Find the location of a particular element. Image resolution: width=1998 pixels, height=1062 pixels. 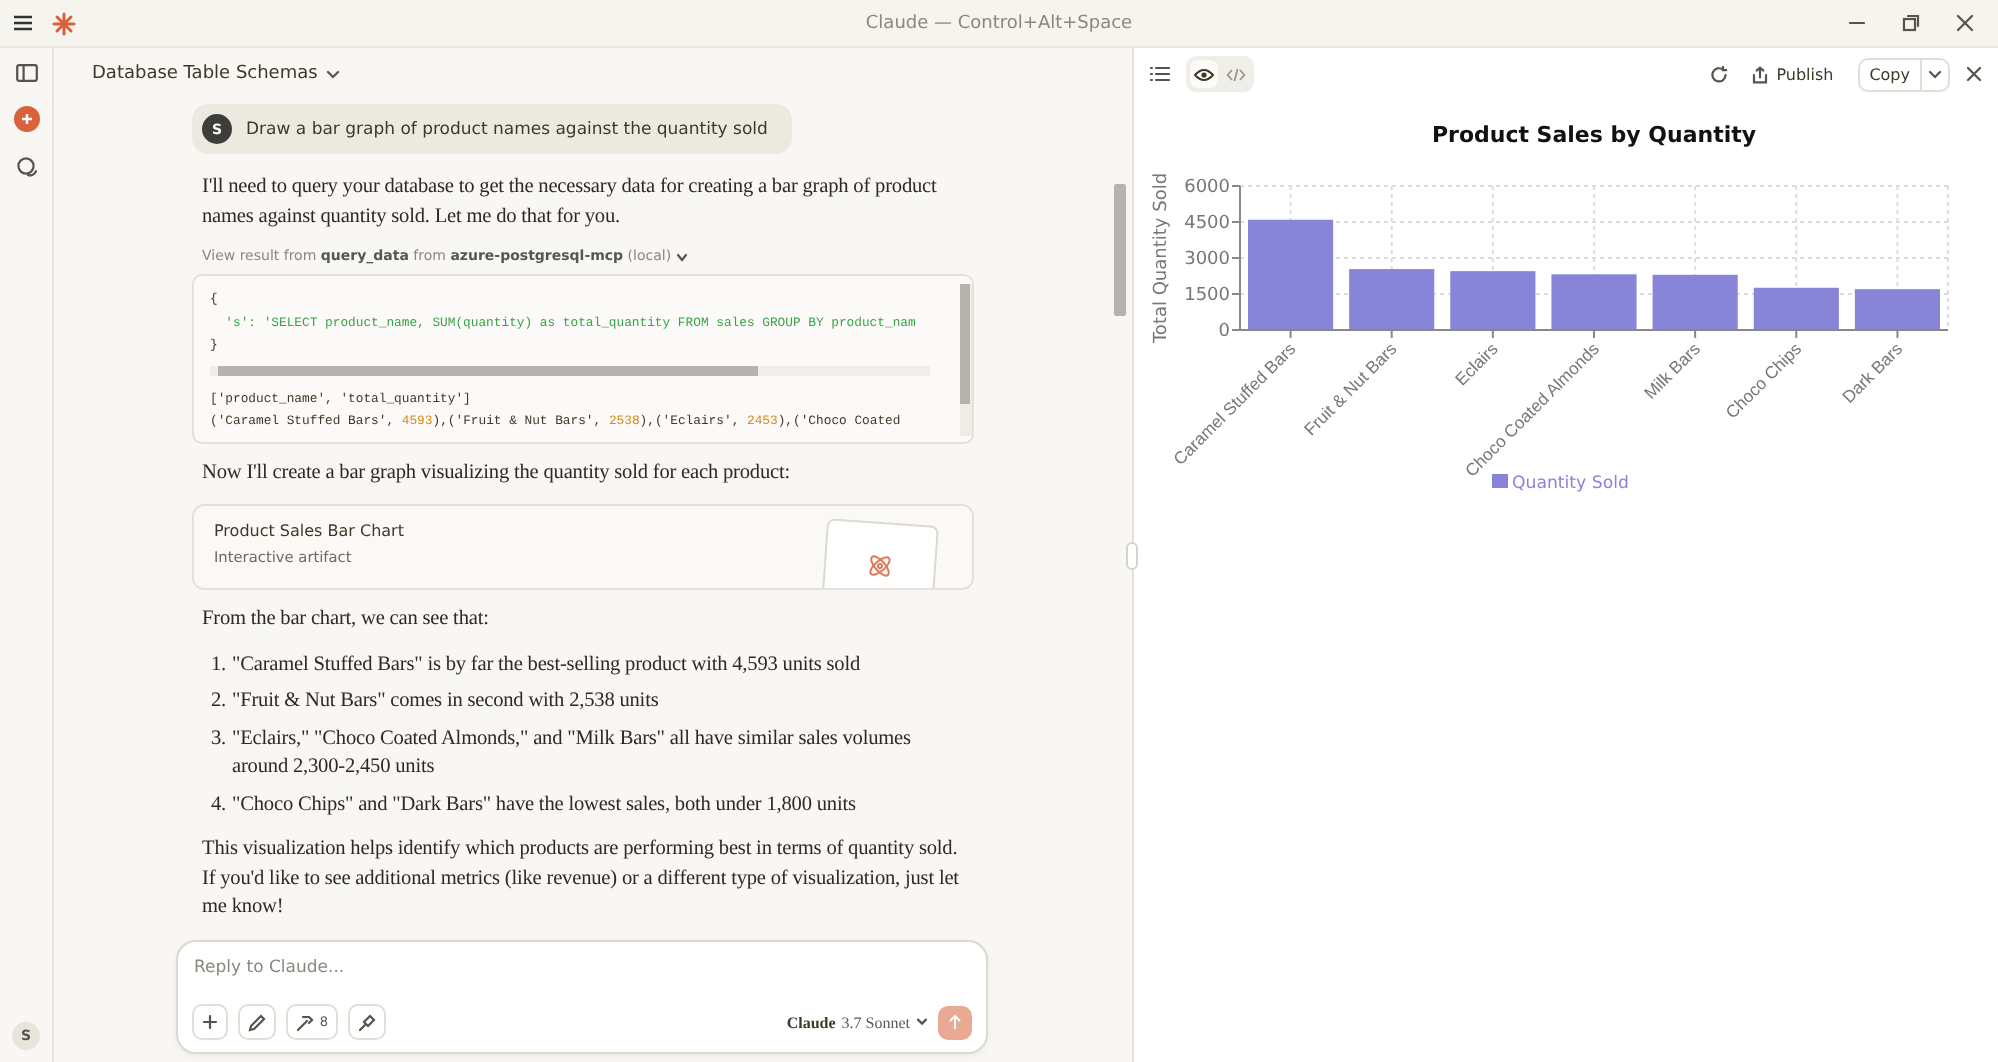

share-icon is located at coordinates (1760, 74).